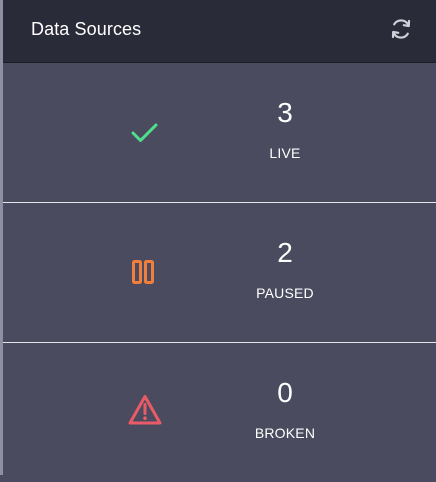 Image resolution: width=436 pixels, height=482 pixels. I want to click on refresh-icon, so click(401, 29).